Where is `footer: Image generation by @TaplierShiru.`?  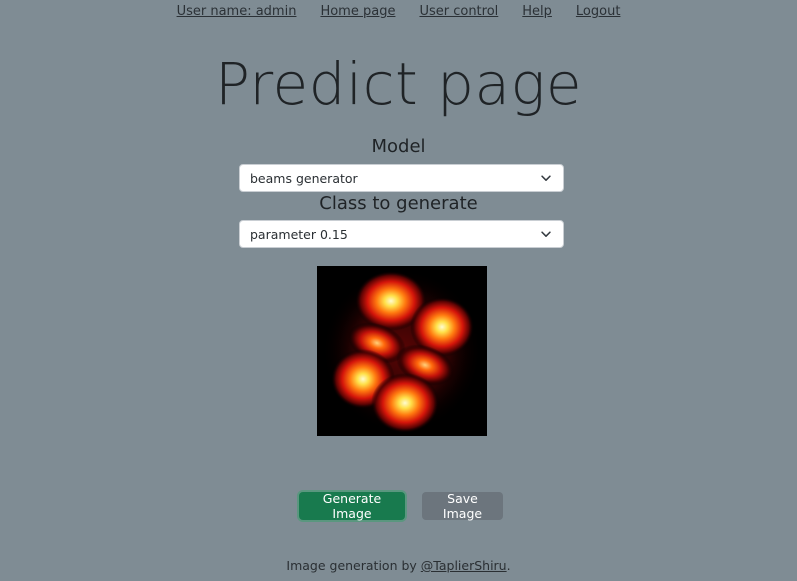 footer: Image generation by @TaplierShiru. is located at coordinates (398, 565).